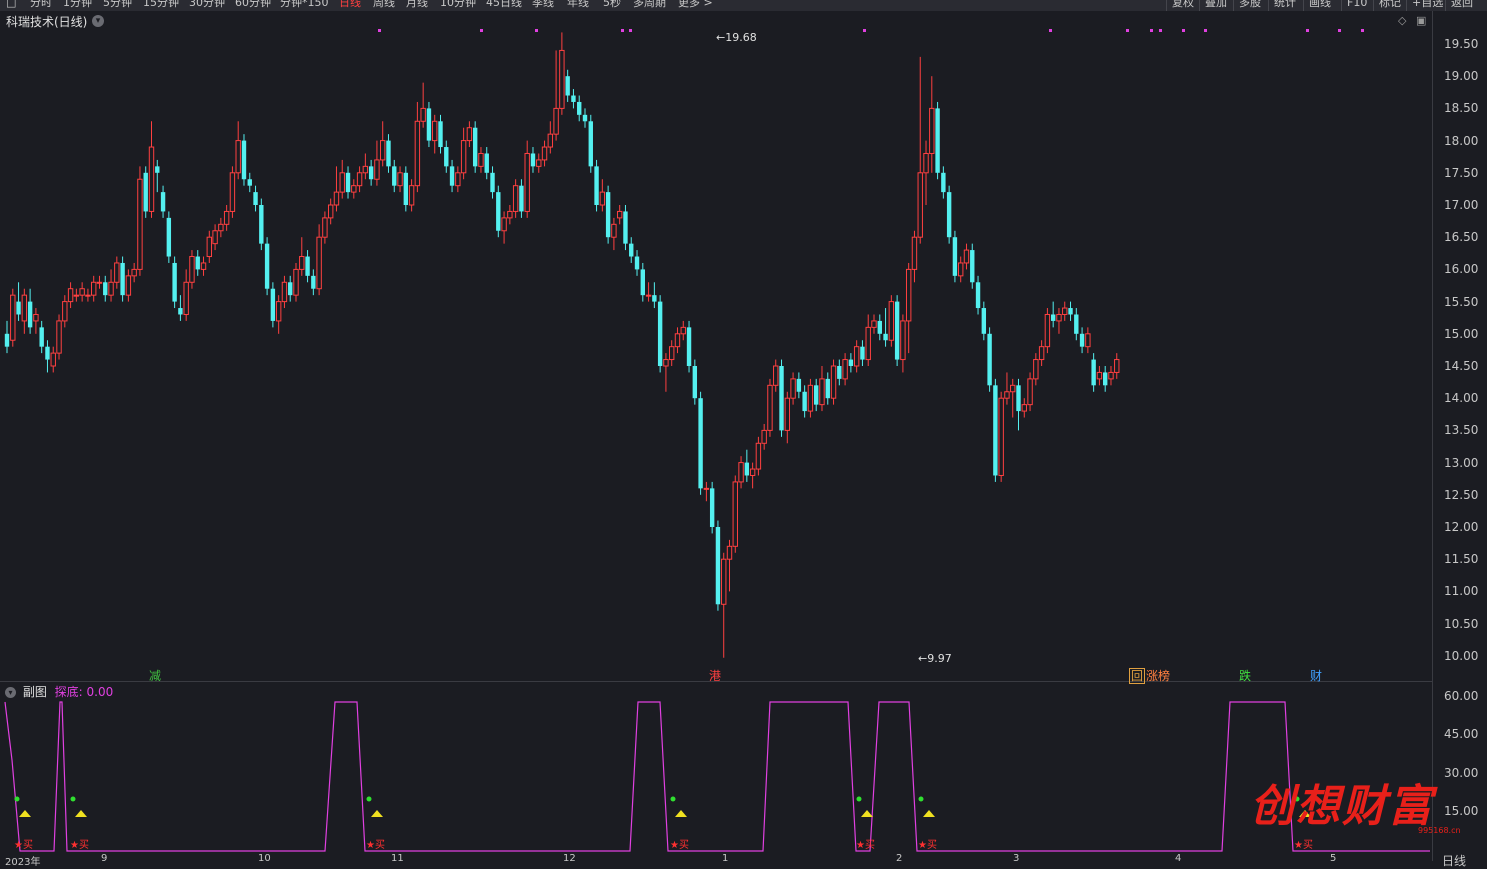 The height and width of the screenshot is (869, 1487). What do you see at coordinates (715, 675) in the screenshot?
I see `event-marker-hk: 港` at bounding box center [715, 675].